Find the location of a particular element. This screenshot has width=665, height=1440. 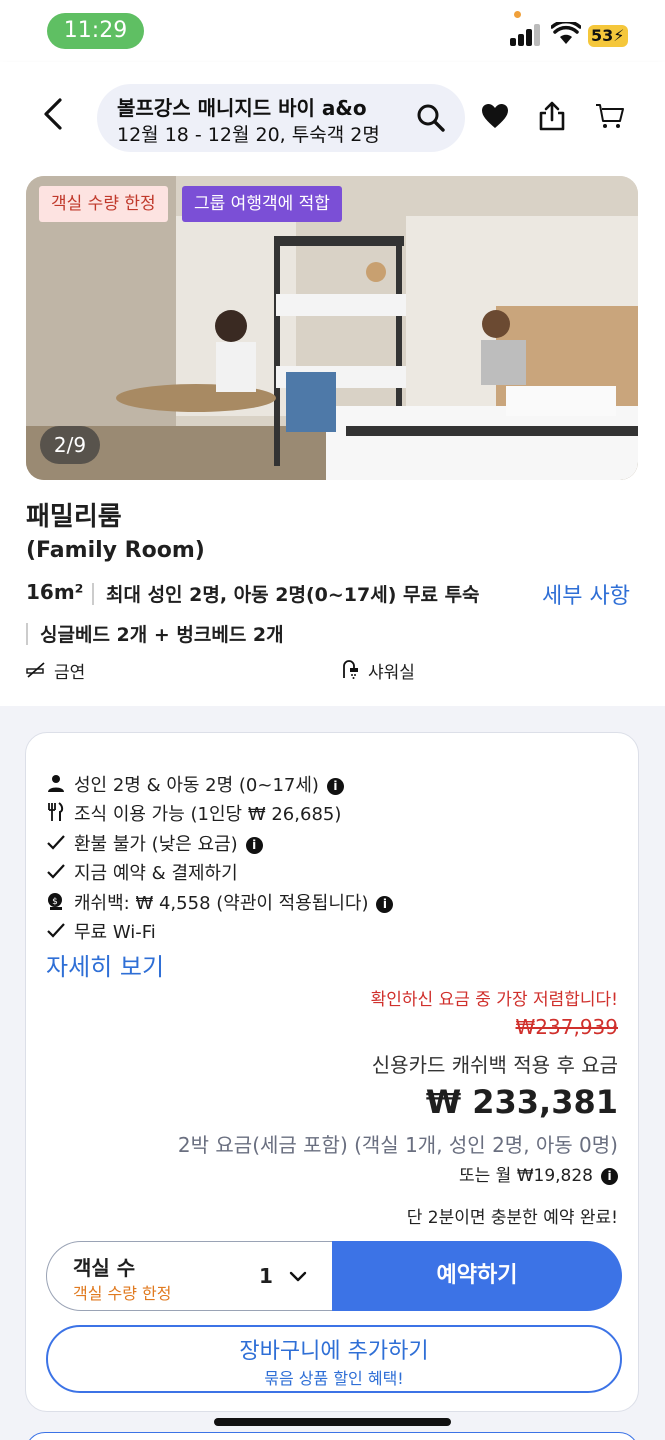

home-indicator is located at coordinates (332, 1422).